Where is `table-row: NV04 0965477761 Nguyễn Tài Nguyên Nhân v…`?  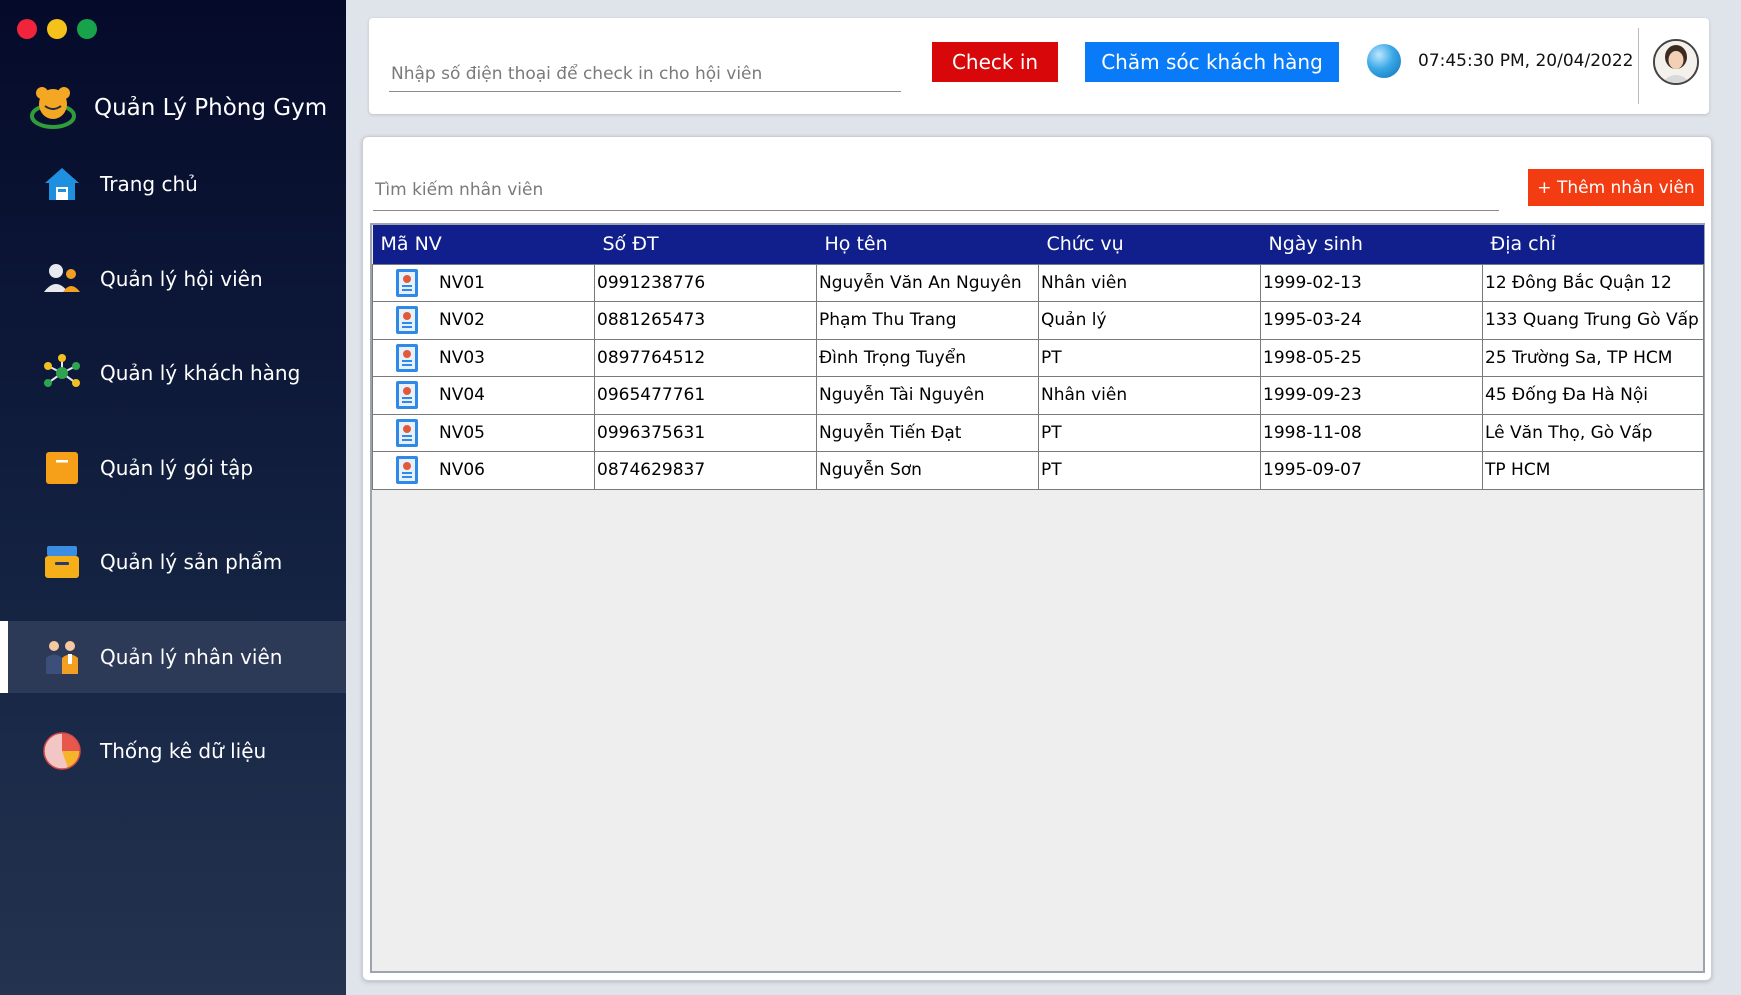 table-row: NV04 0965477761 Nguyễn Tài Nguyên Nhân v… is located at coordinates (1038, 395).